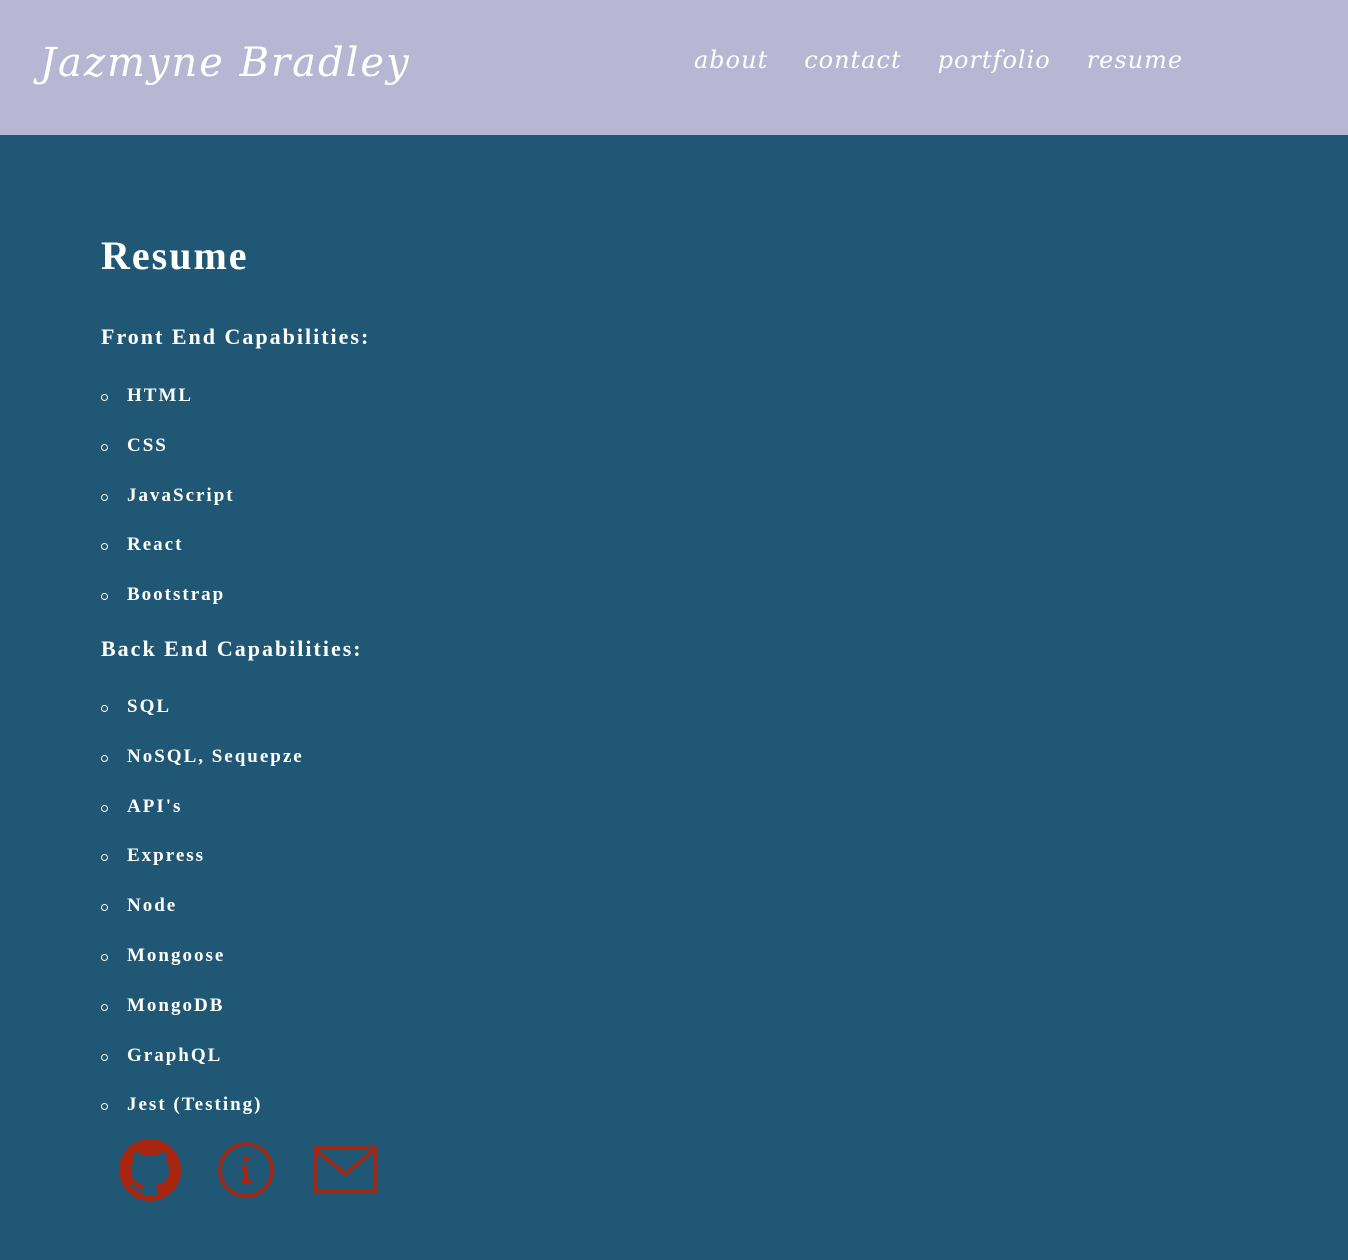  Describe the element at coordinates (232, 648) in the screenshot. I see `back-end-heading: Back End Capabilities:` at that location.